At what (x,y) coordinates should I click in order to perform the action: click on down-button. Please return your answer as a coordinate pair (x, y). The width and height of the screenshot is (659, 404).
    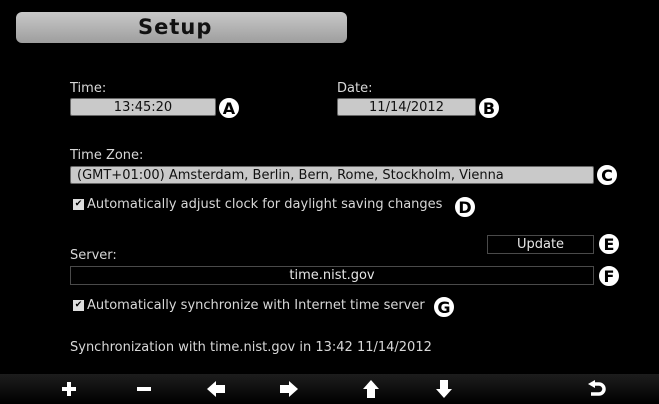
    Looking at the image, I should click on (444, 389).